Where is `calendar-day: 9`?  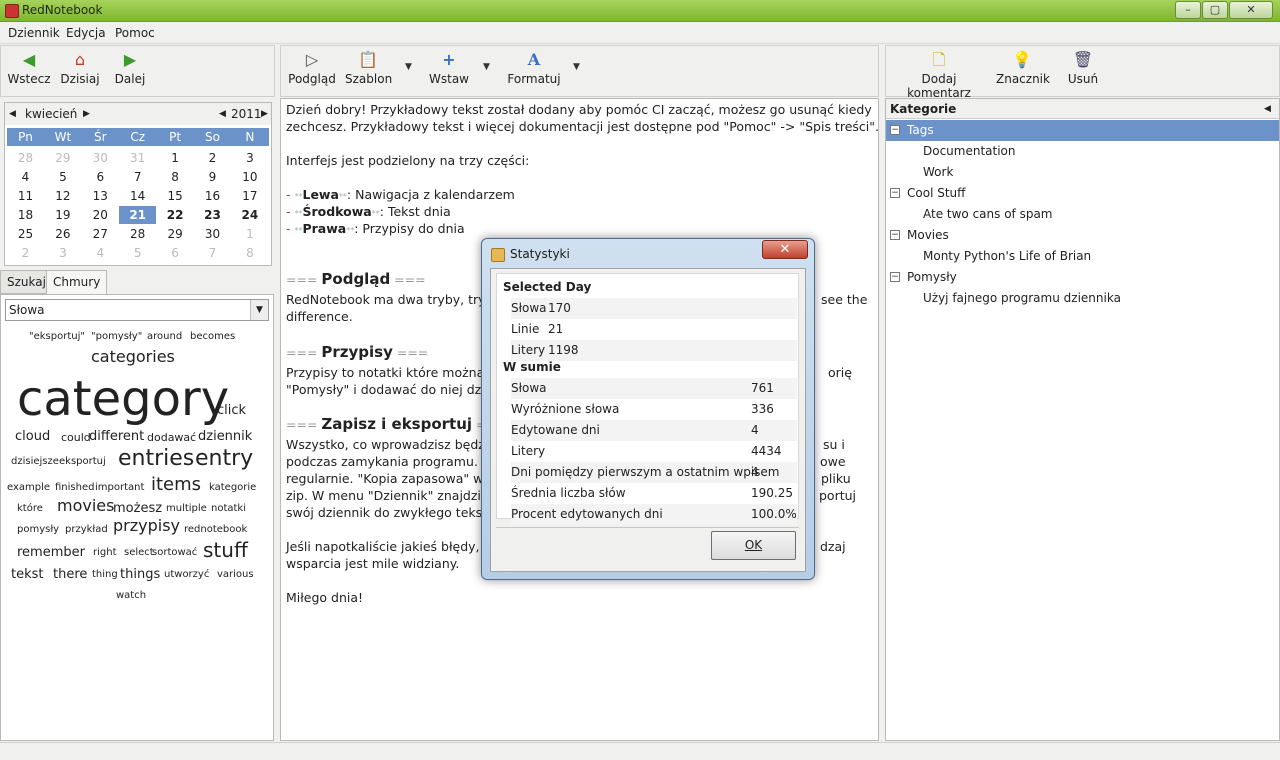 calendar-day: 9 is located at coordinates (212, 177).